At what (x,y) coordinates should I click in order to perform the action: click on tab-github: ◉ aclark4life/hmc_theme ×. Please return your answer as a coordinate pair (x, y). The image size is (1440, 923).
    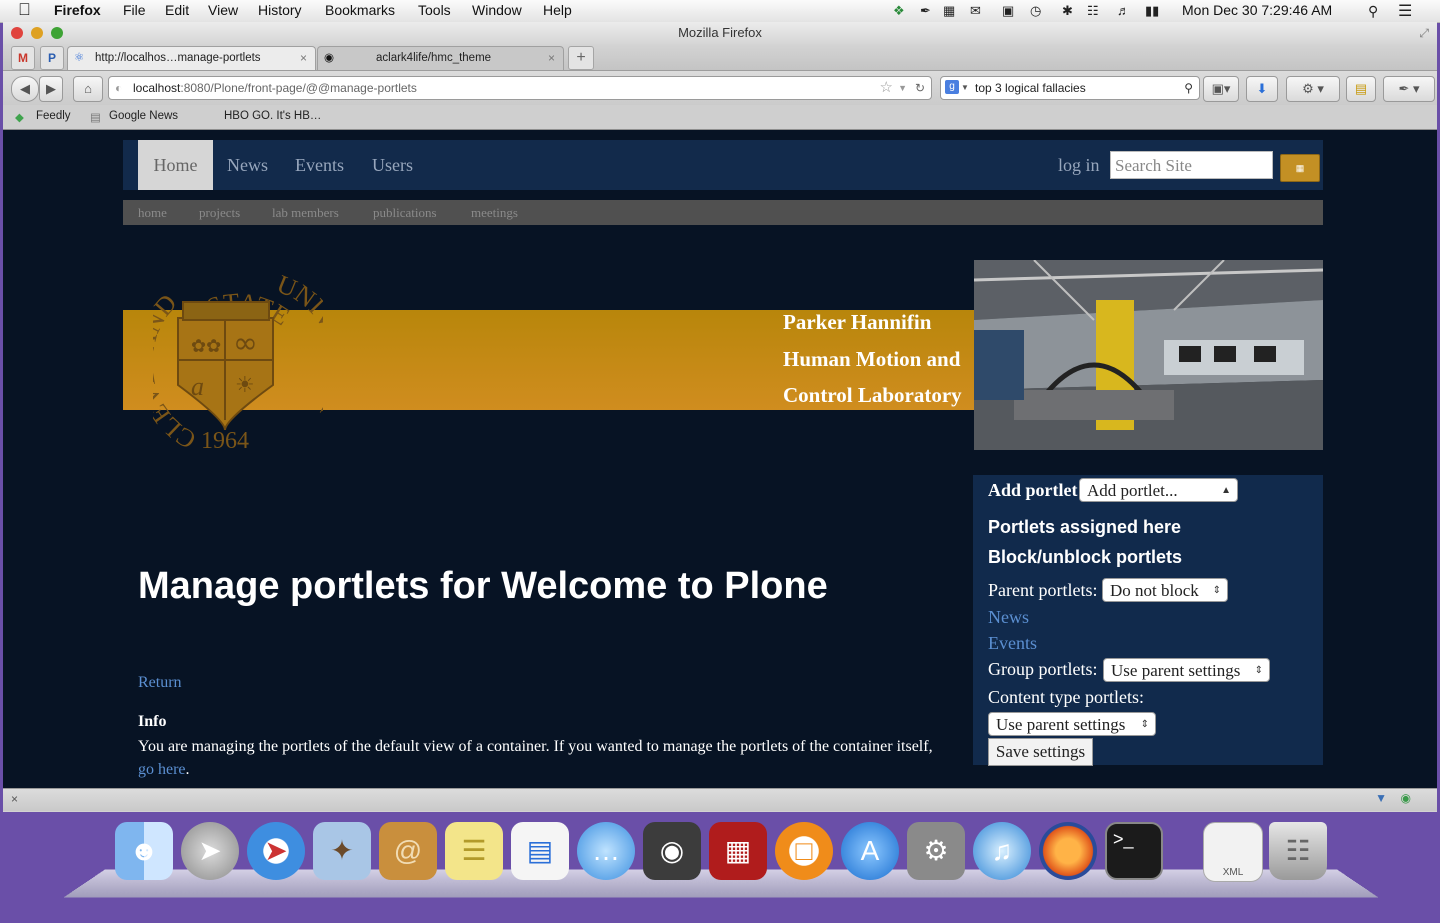
    Looking at the image, I should click on (440, 58).